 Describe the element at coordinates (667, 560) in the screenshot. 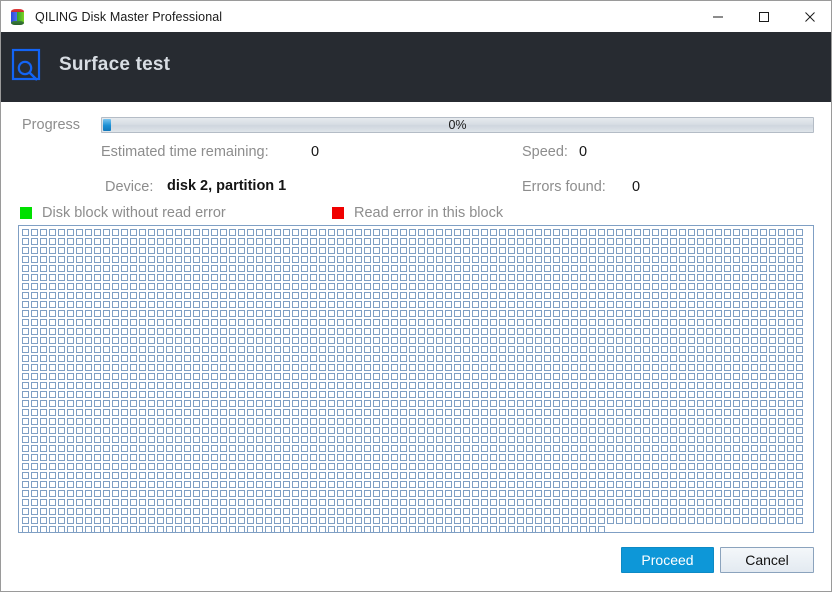

I see `proceed-button: Proceed` at that location.